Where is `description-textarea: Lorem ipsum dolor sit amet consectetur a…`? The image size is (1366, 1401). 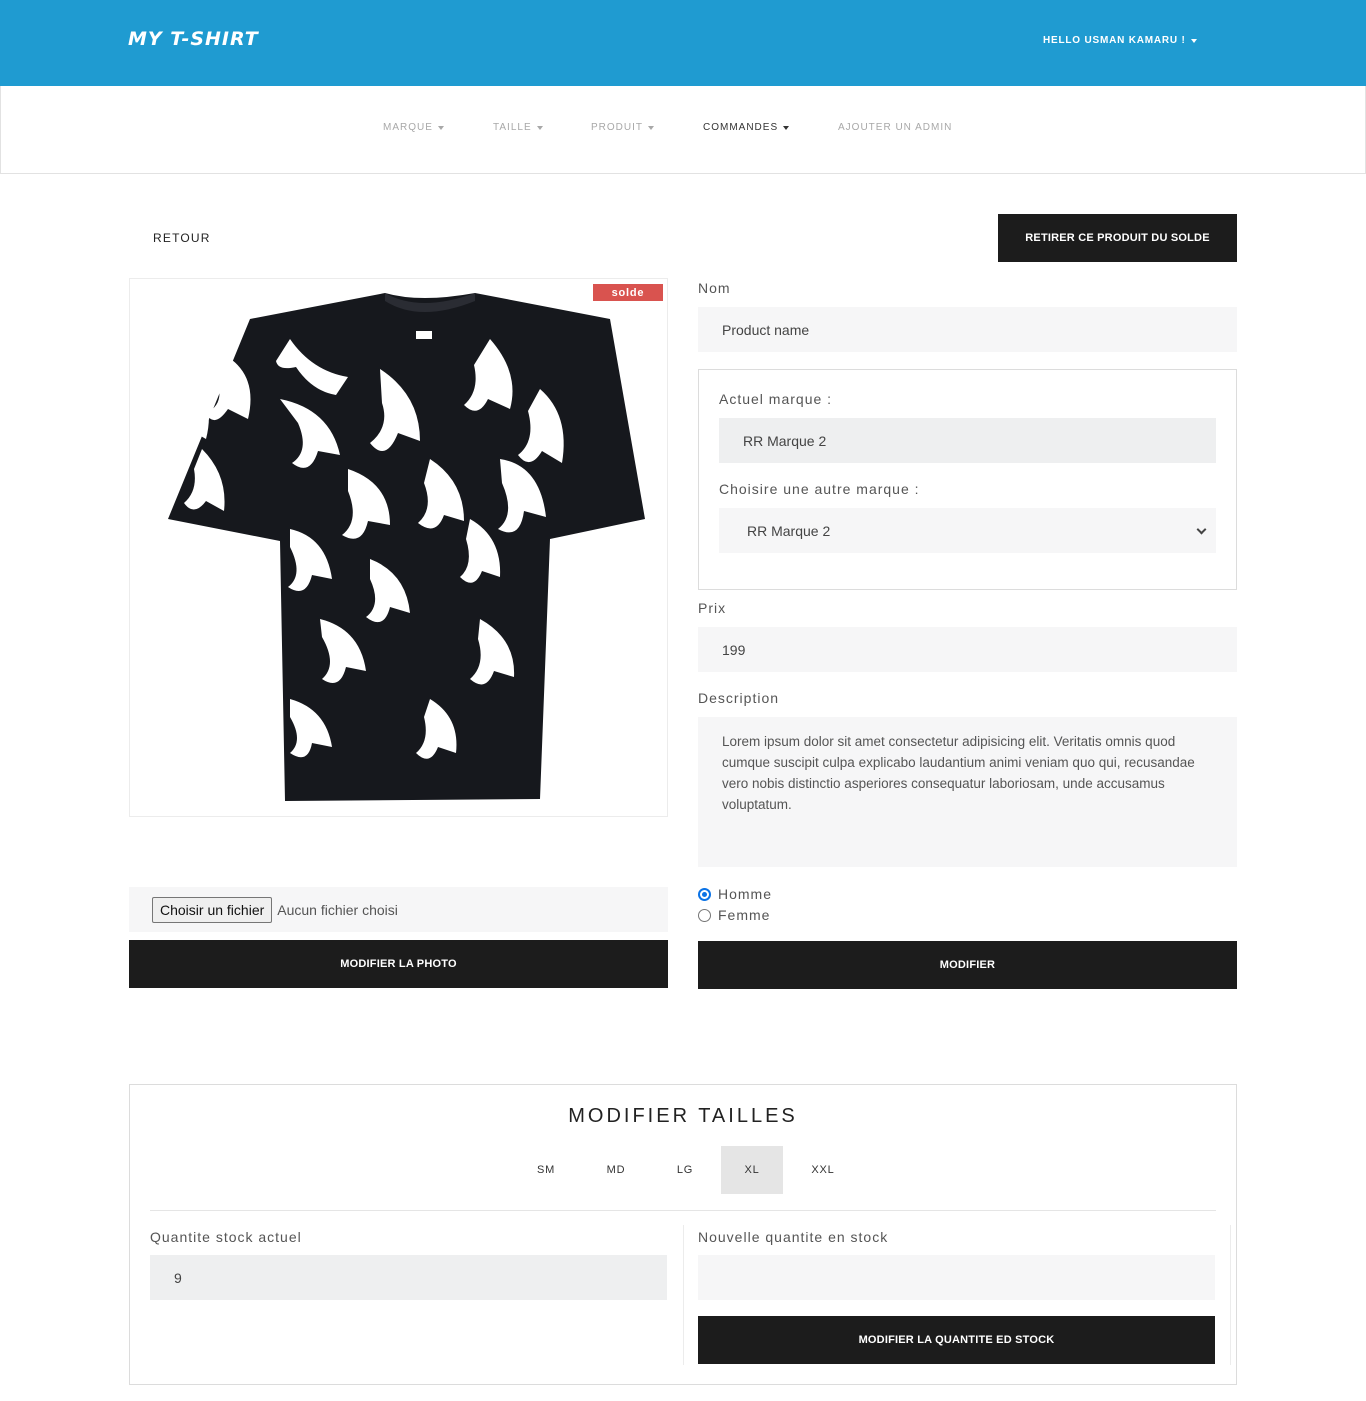 description-textarea: Lorem ipsum dolor sit amet consectetur a… is located at coordinates (967, 792).